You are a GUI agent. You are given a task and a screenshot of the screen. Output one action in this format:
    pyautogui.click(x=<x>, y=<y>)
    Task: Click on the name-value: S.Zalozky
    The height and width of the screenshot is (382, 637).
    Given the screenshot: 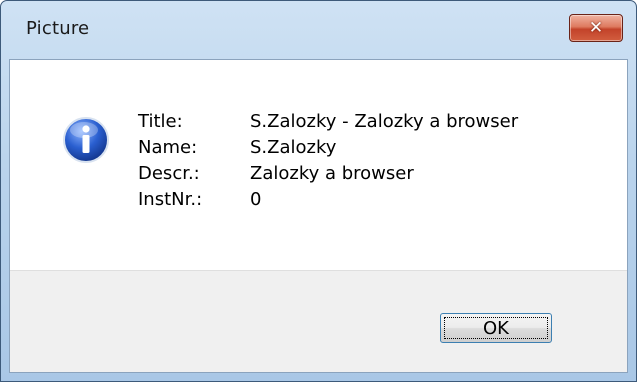 What is the action you would take?
    pyautogui.click(x=293, y=147)
    